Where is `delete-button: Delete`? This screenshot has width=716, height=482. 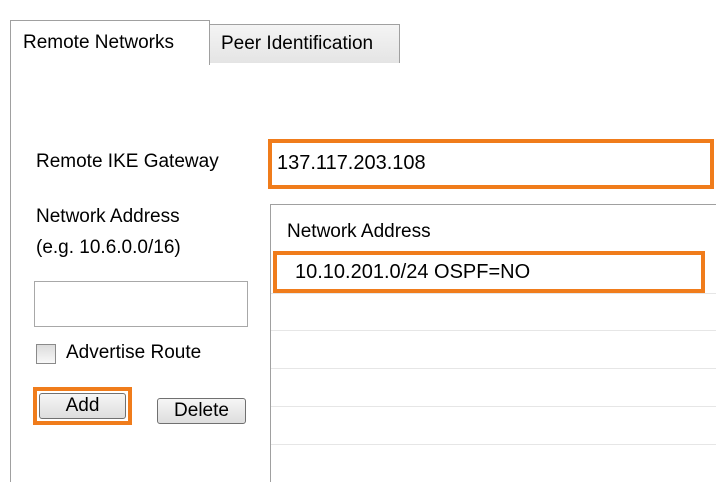
delete-button: Delete is located at coordinates (201, 411).